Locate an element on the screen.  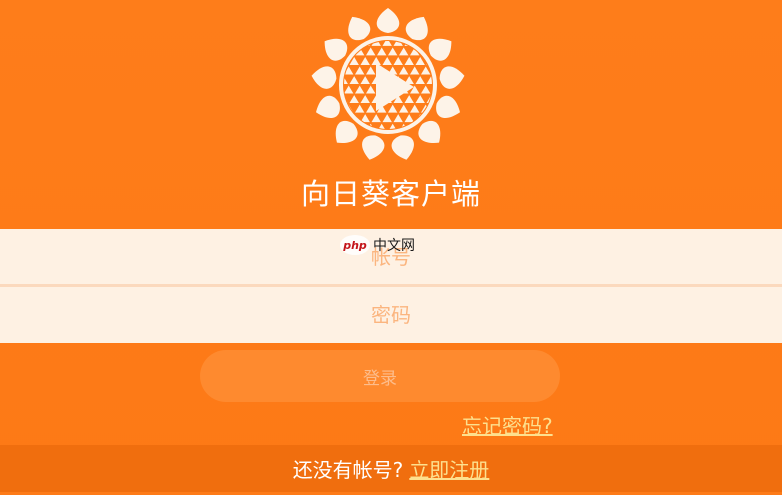
register-footer: 还没有帐号? 立即注册 is located at coordinates (391, 468).